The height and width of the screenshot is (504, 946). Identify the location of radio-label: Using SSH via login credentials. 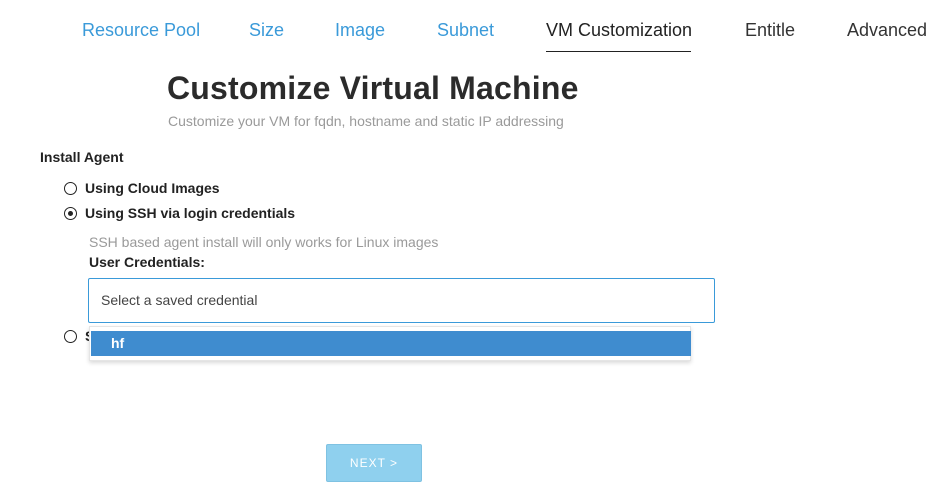
(190, 213).